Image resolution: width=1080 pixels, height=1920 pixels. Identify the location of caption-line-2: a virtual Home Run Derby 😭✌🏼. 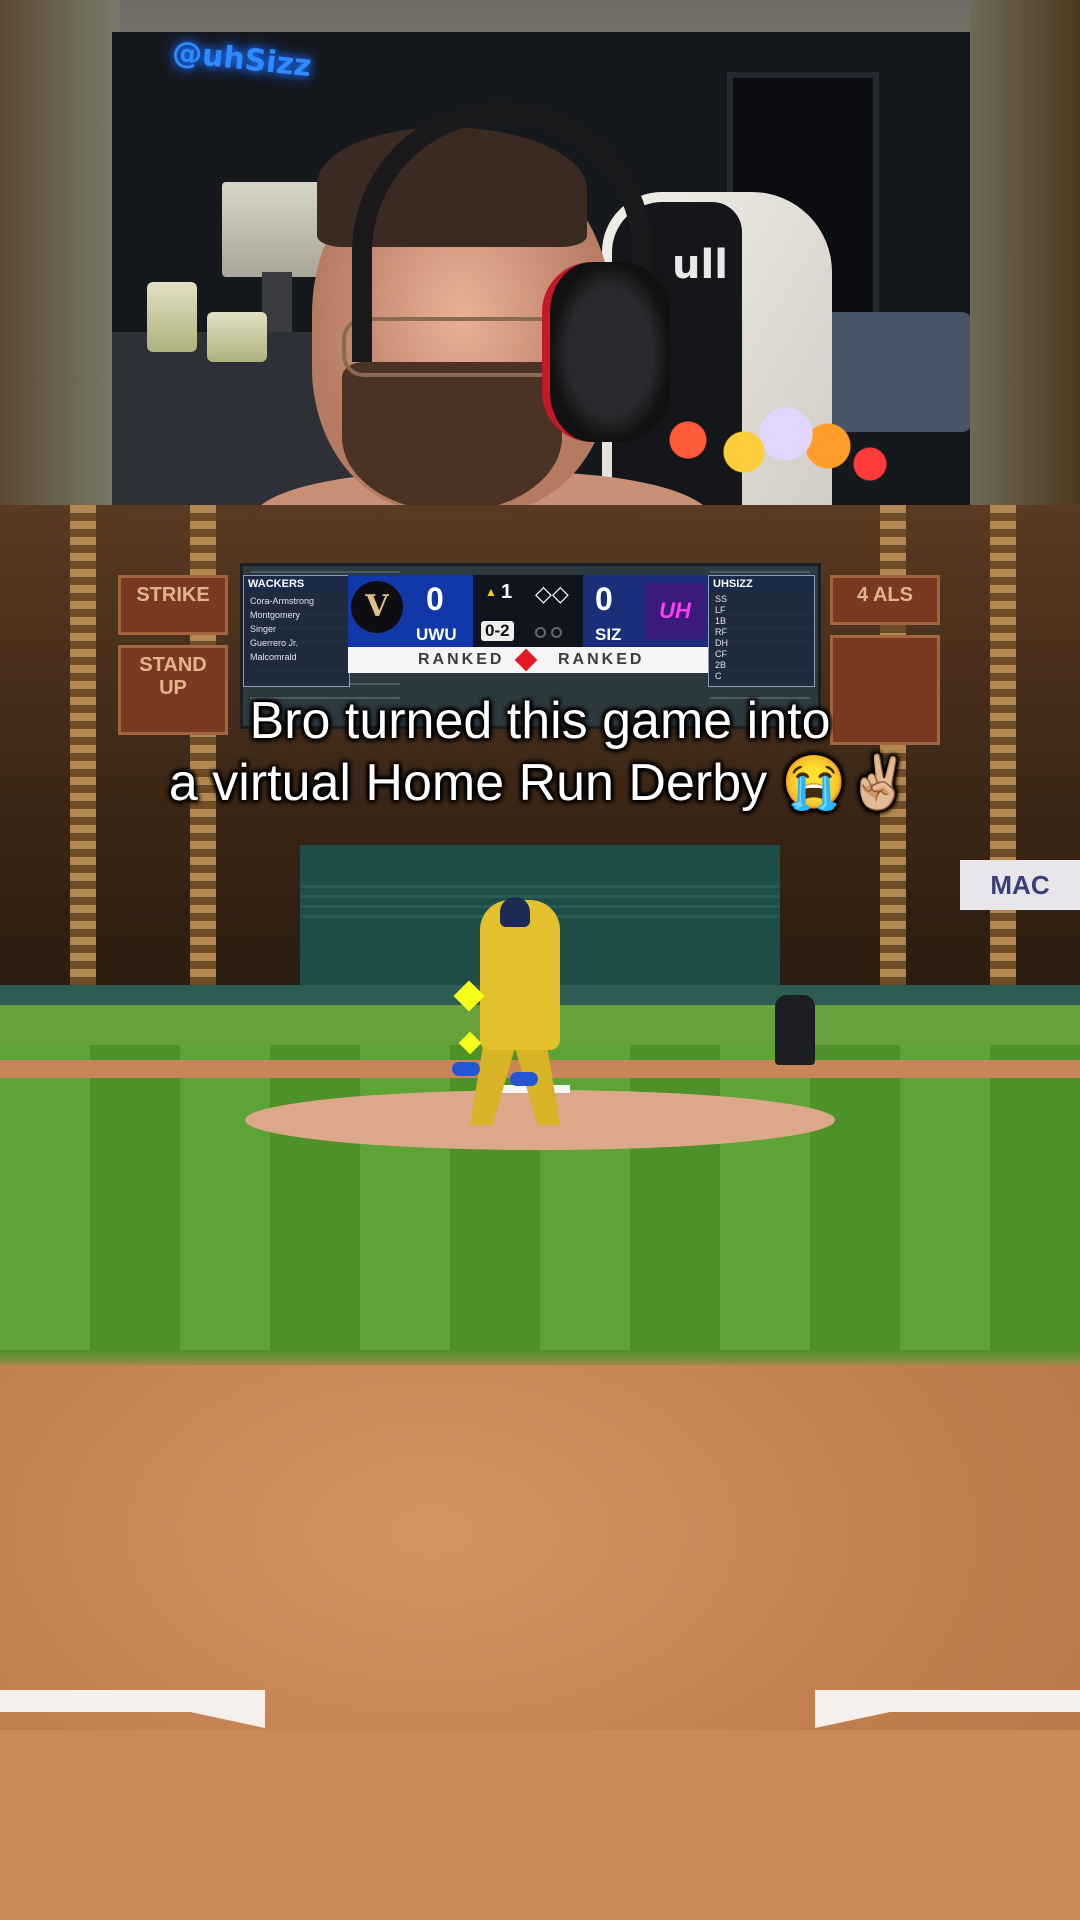
(540, 783).